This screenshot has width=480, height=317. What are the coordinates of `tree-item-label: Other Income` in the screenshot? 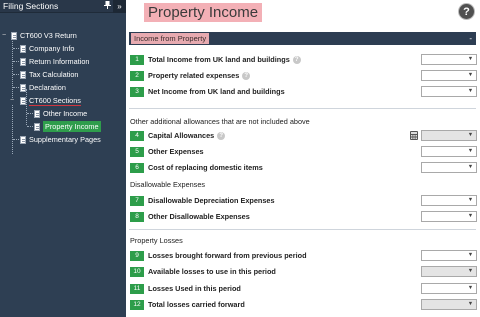 It's located at (65, 113).